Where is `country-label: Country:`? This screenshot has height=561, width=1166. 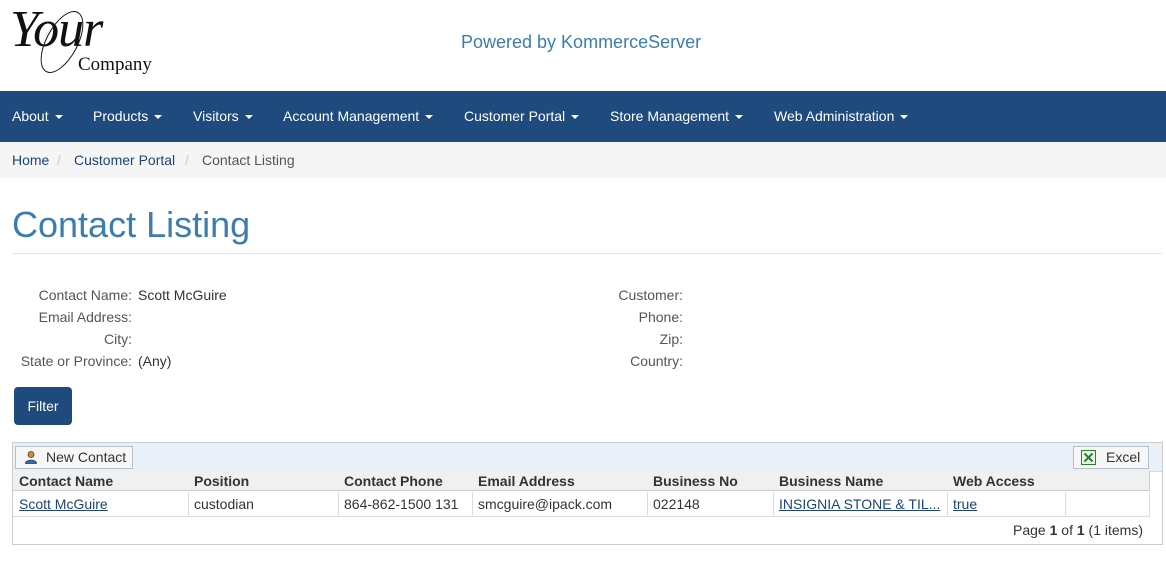 country-label: Country: is located at coordinates (656, 361).